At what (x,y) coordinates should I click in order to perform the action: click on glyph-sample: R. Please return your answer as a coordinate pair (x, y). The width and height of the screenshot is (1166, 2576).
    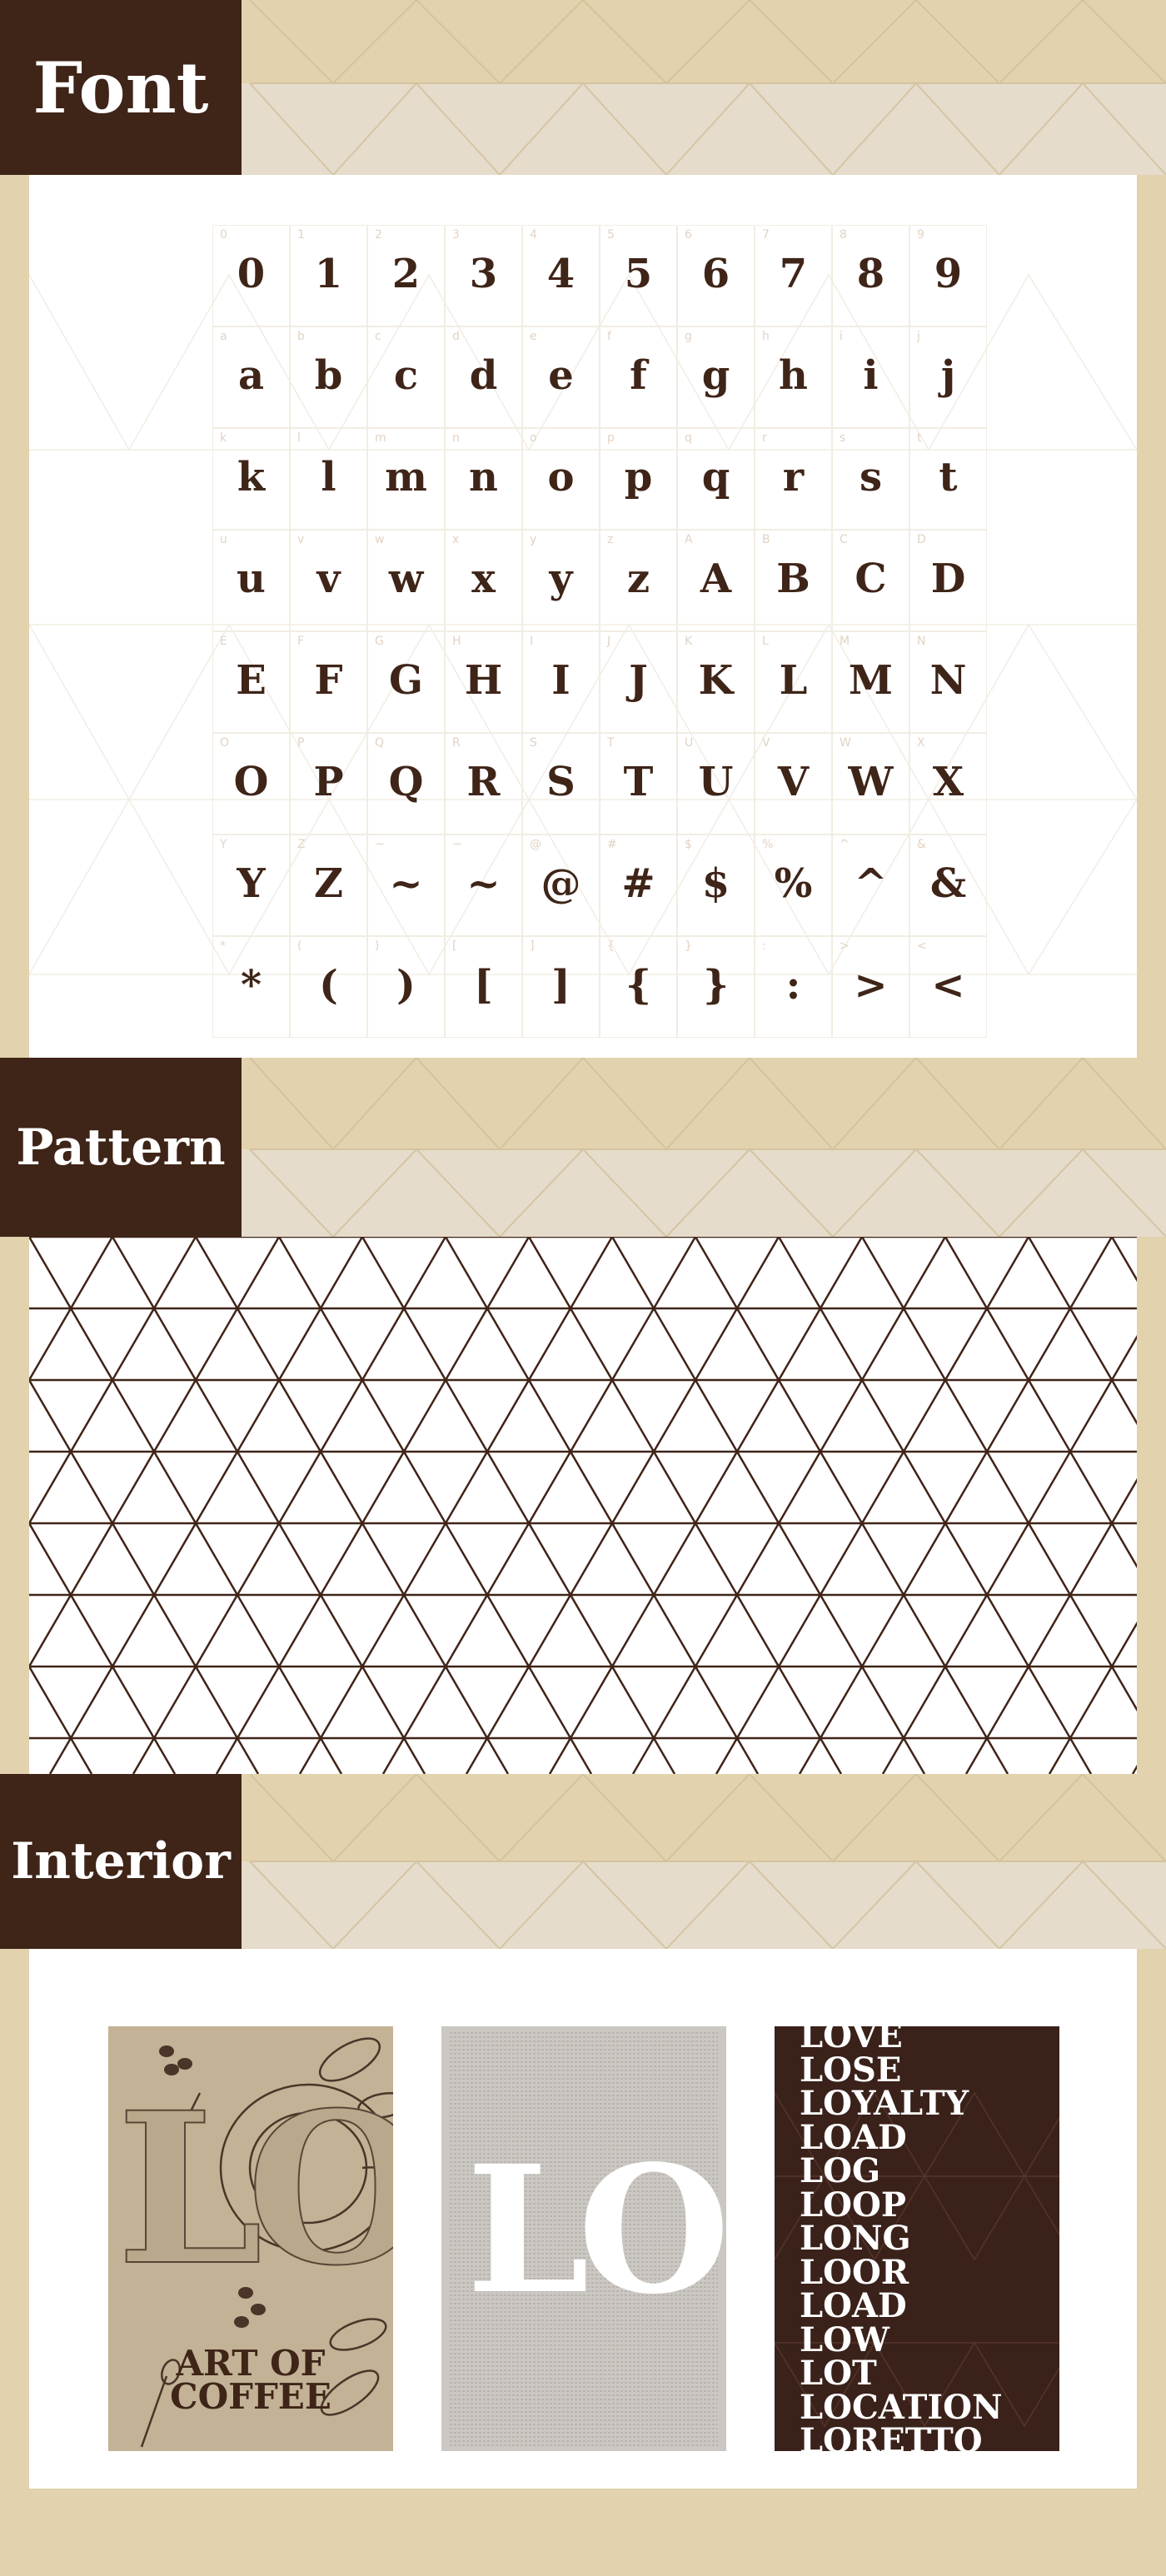
    Looking at the image, I should click on (484, 782).